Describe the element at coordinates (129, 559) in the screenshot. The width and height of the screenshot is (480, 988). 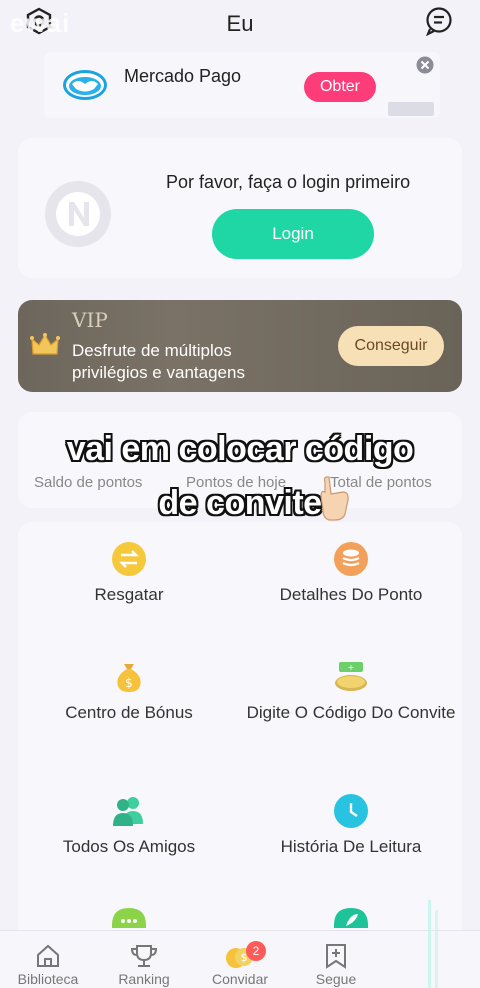
I see `exchange-icon` at that location.